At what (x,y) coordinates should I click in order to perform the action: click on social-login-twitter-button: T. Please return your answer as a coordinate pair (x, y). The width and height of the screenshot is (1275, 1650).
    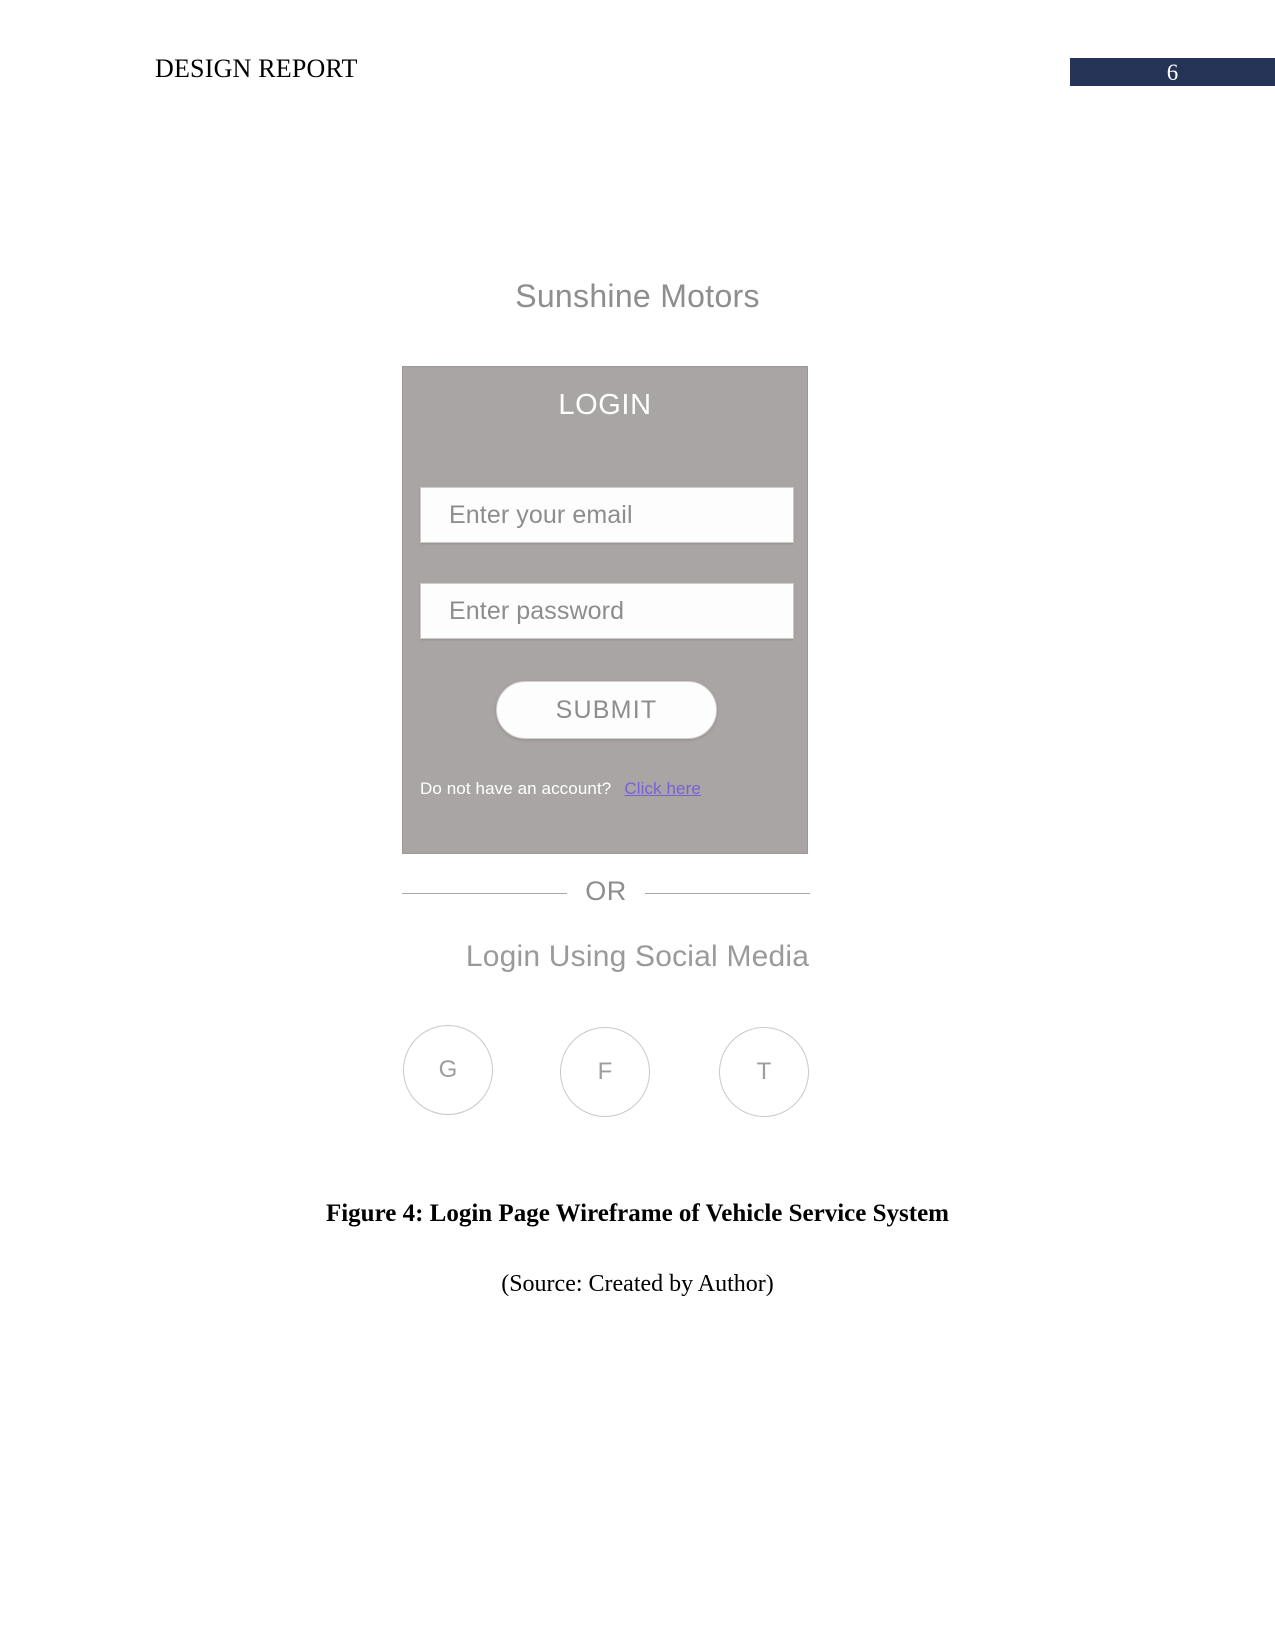
    Looking at the image, I should click on (764, 1072).